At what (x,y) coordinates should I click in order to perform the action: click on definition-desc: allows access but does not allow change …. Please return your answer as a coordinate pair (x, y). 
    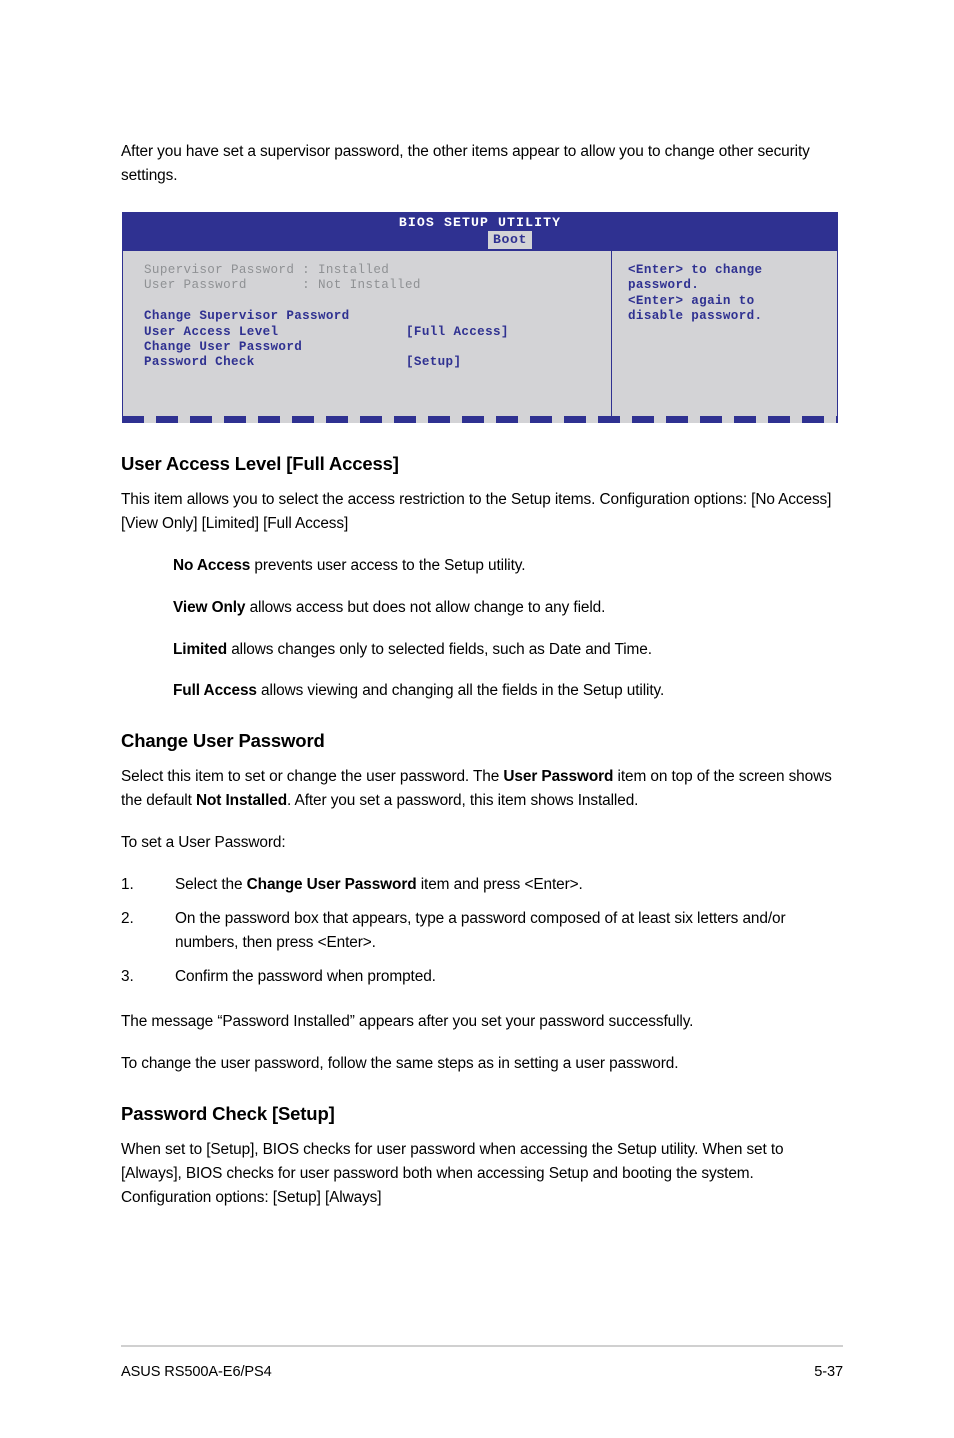
    Looking at the image, I should click on (425, 607).